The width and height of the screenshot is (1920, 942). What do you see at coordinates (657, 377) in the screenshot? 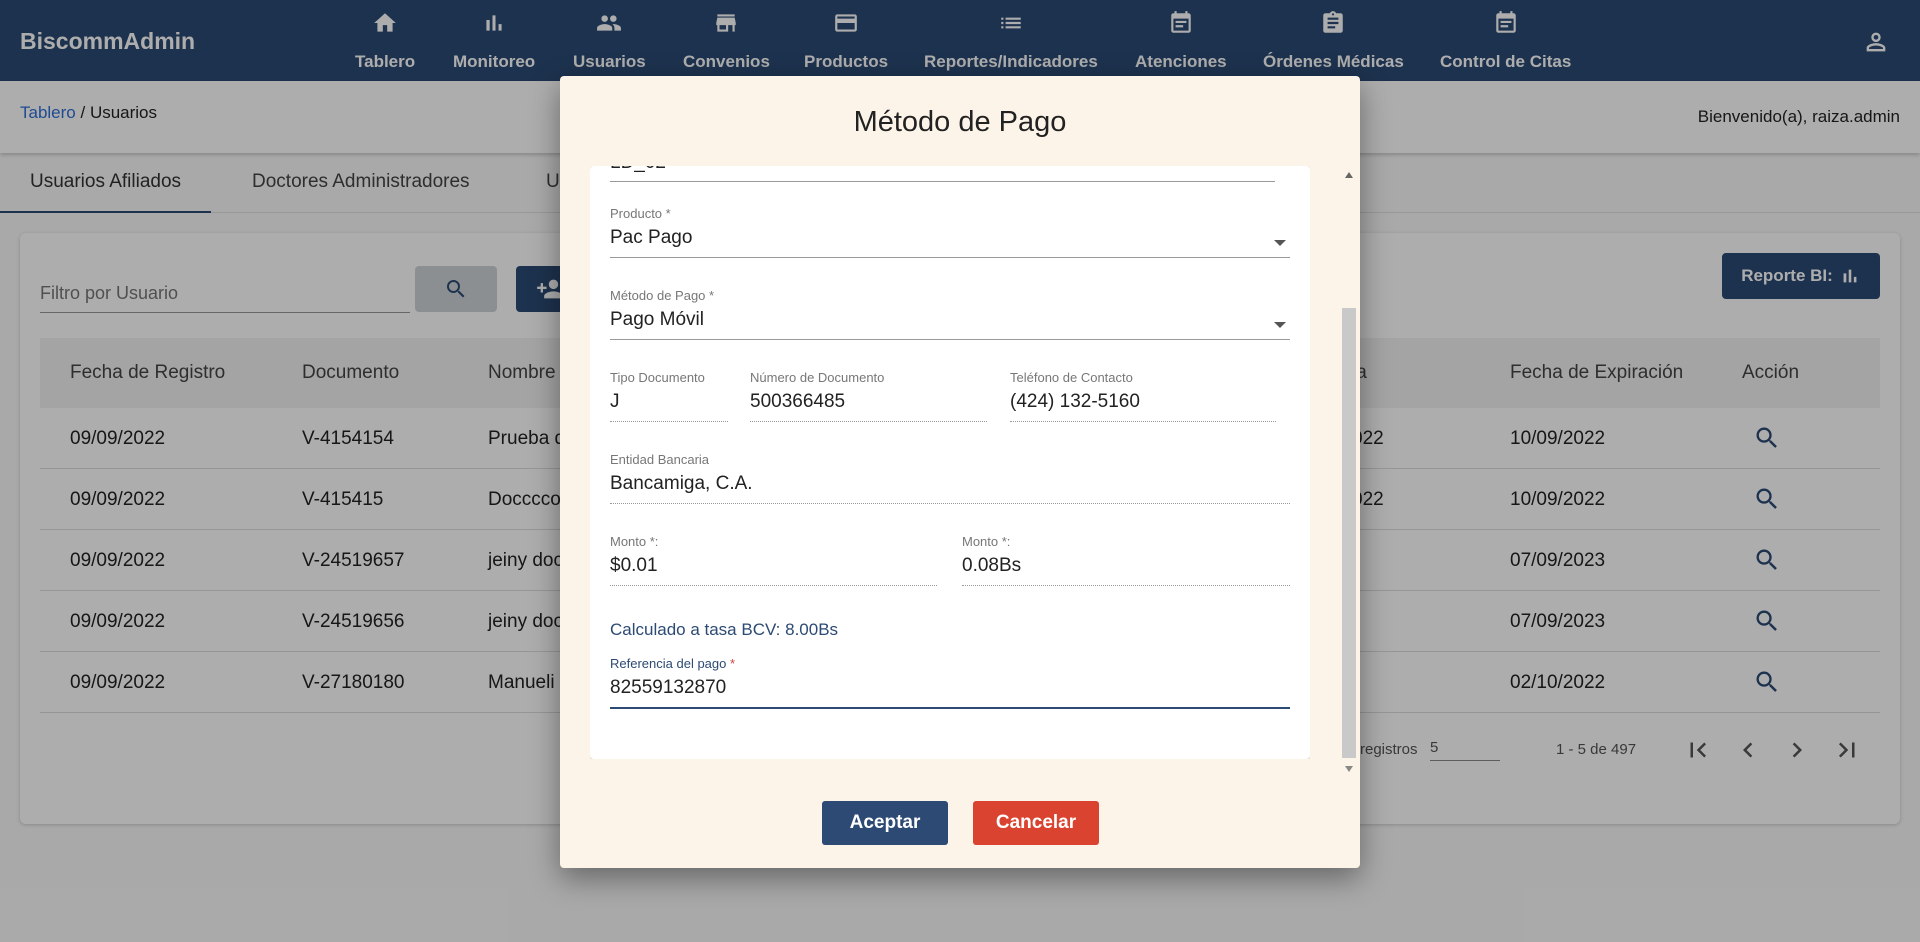
I see `tipo-documento-label: Tipo Documento` at bounding box center [657, 377].